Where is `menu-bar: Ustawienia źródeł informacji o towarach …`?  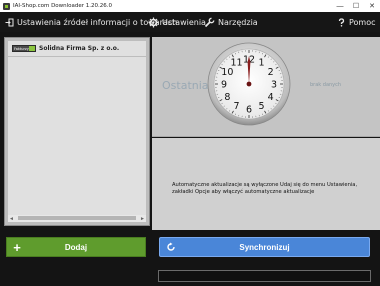 menu-bar: Ustawienia źródeł informacji o towarach … is located at coordinates (190, 22).